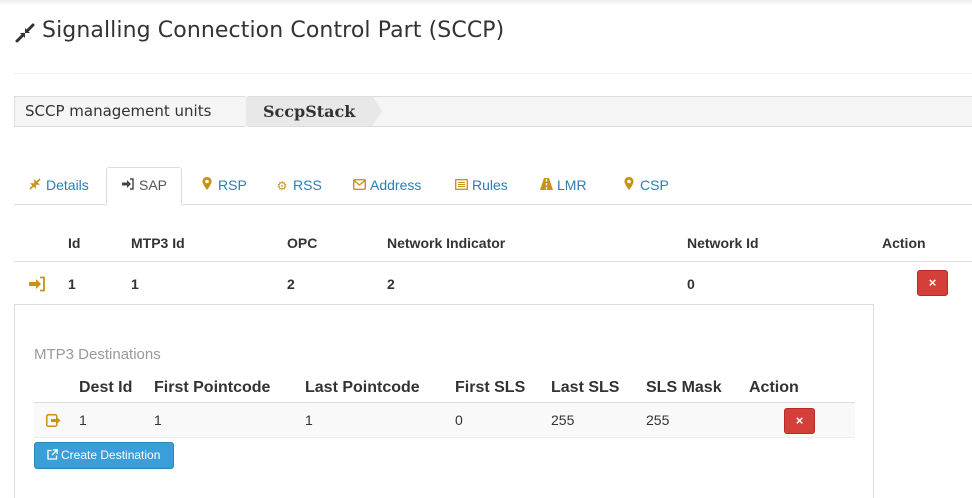  I want to click on breadcrumb-item-sccpstack: SccpStack, so click(309, 111).